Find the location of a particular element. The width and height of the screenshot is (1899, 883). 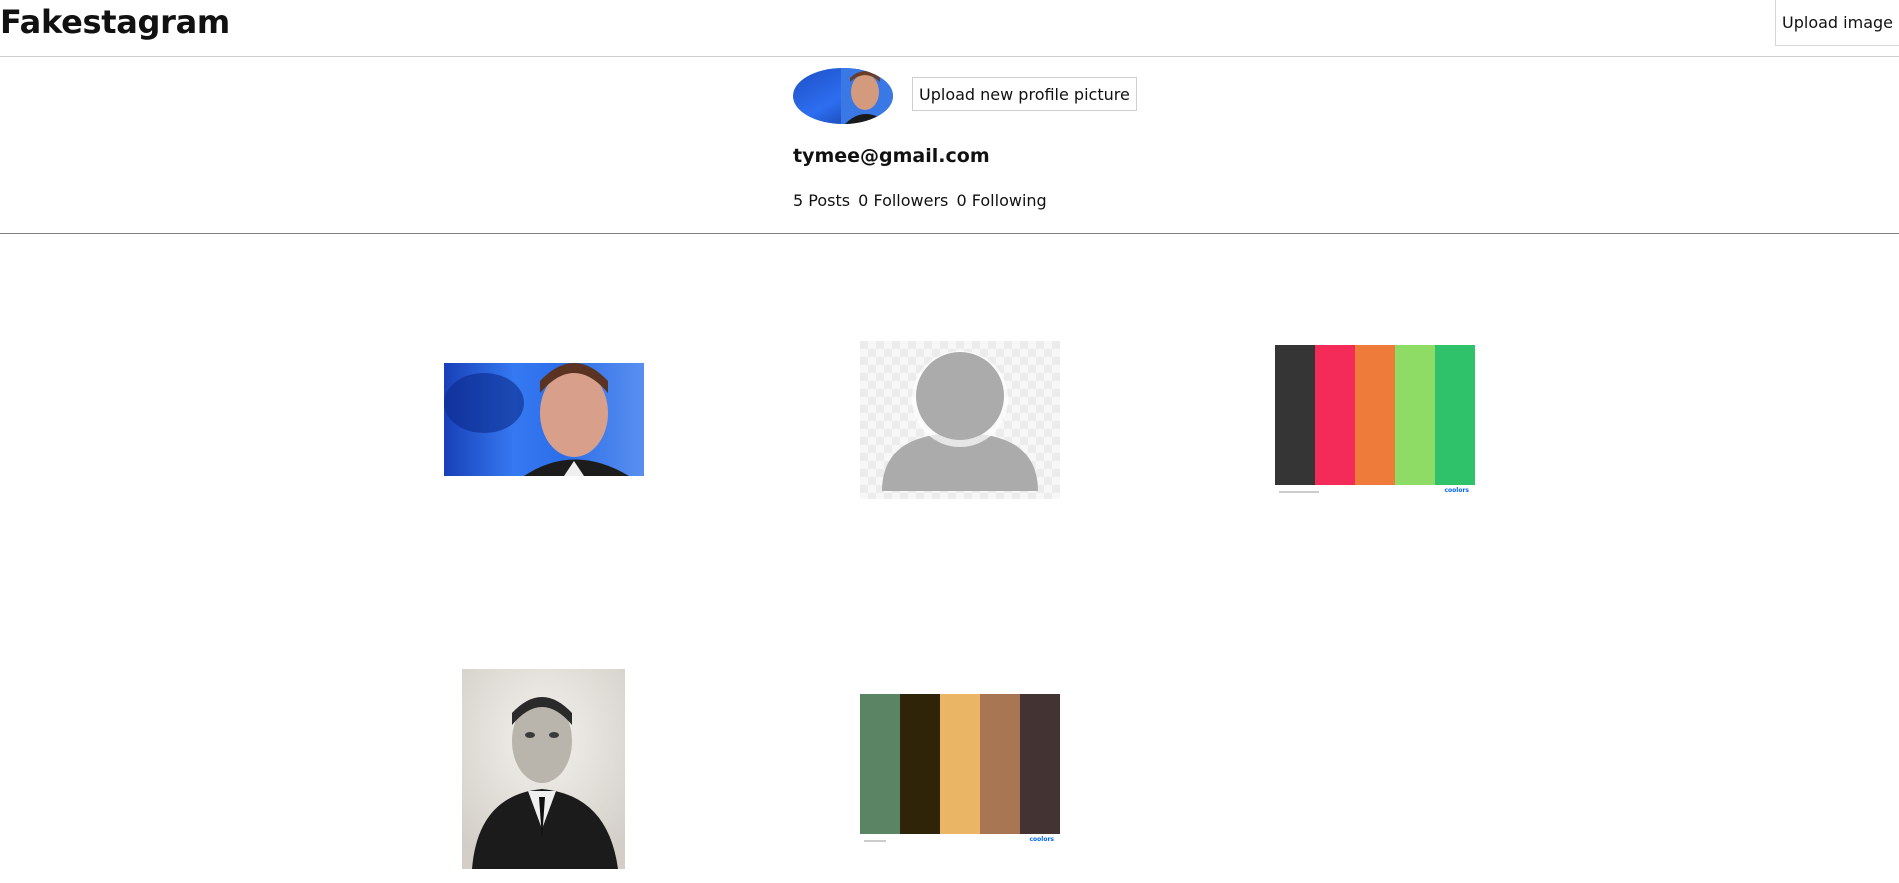

top-bar: Fakestagram Upload image is located at coordinates (949, 28).